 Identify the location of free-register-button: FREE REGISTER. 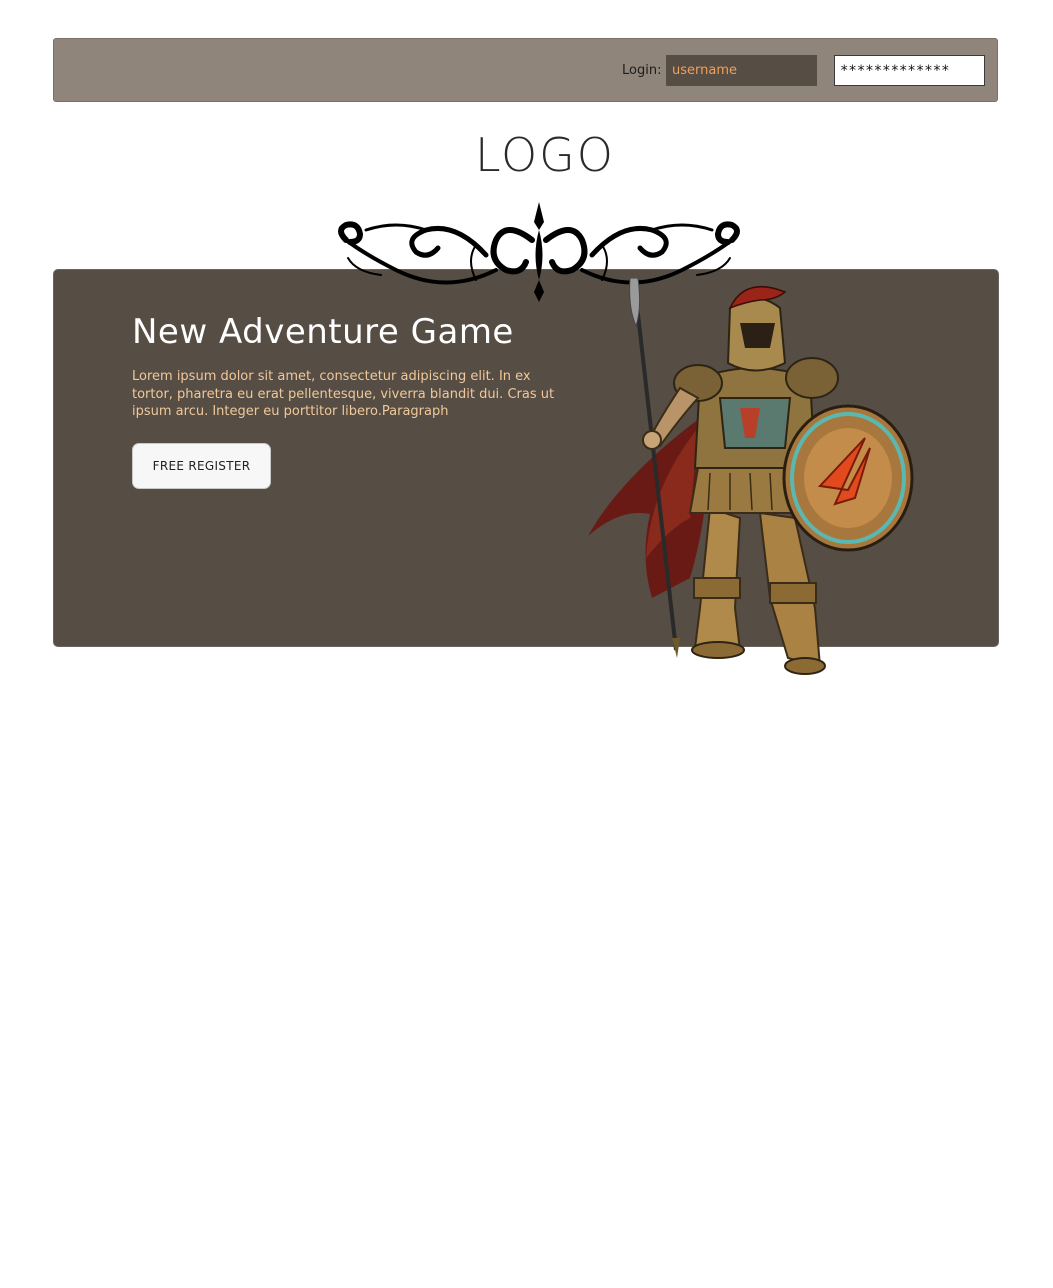
(201, 466).